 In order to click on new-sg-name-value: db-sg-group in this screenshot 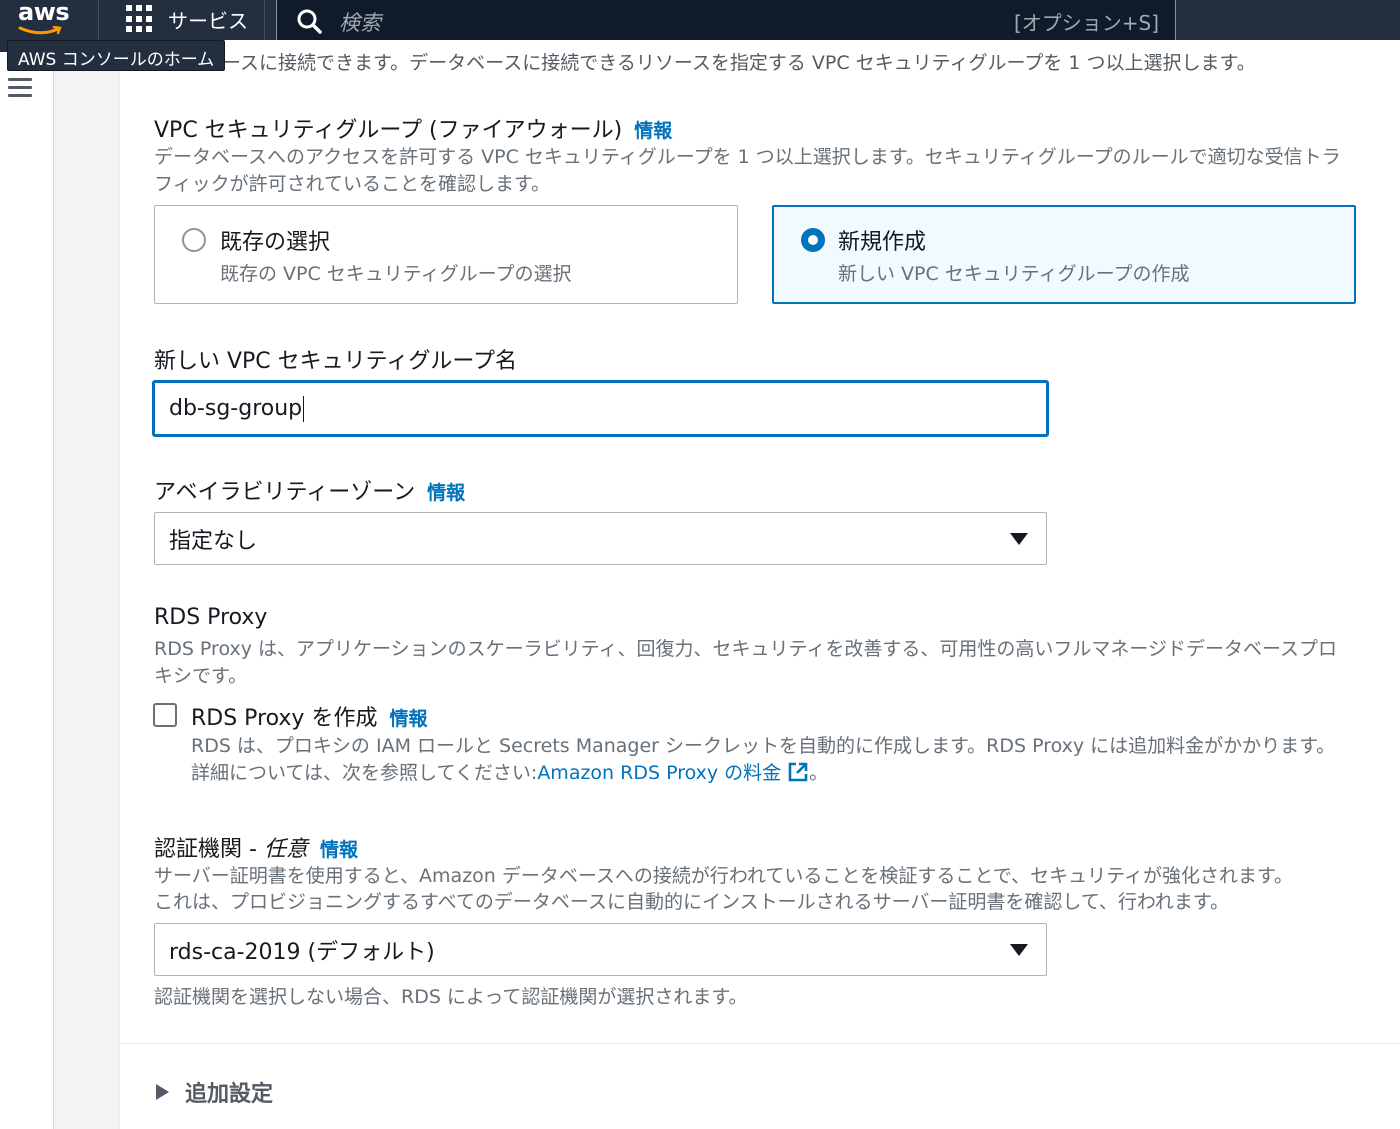, I will do `click(236, 408)`.